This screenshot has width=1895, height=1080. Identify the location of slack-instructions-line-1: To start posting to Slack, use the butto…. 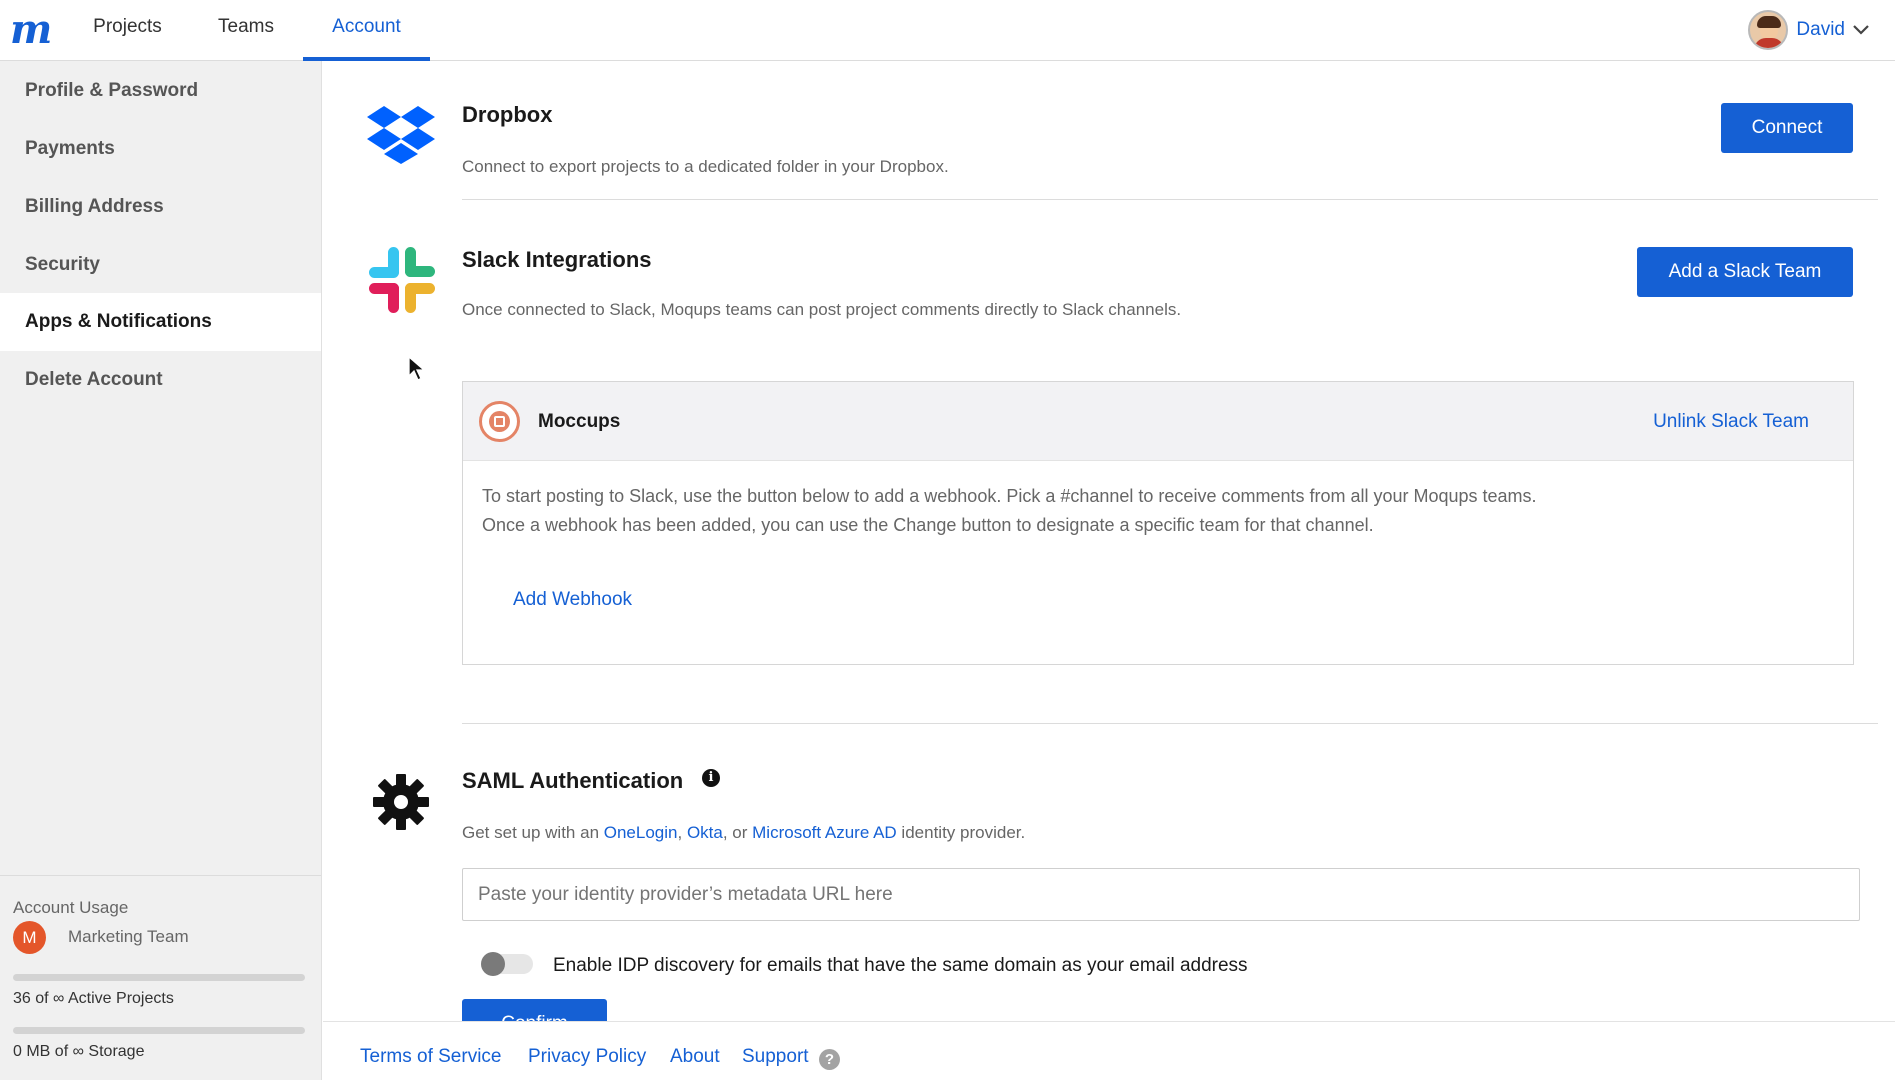
(1009, 496).